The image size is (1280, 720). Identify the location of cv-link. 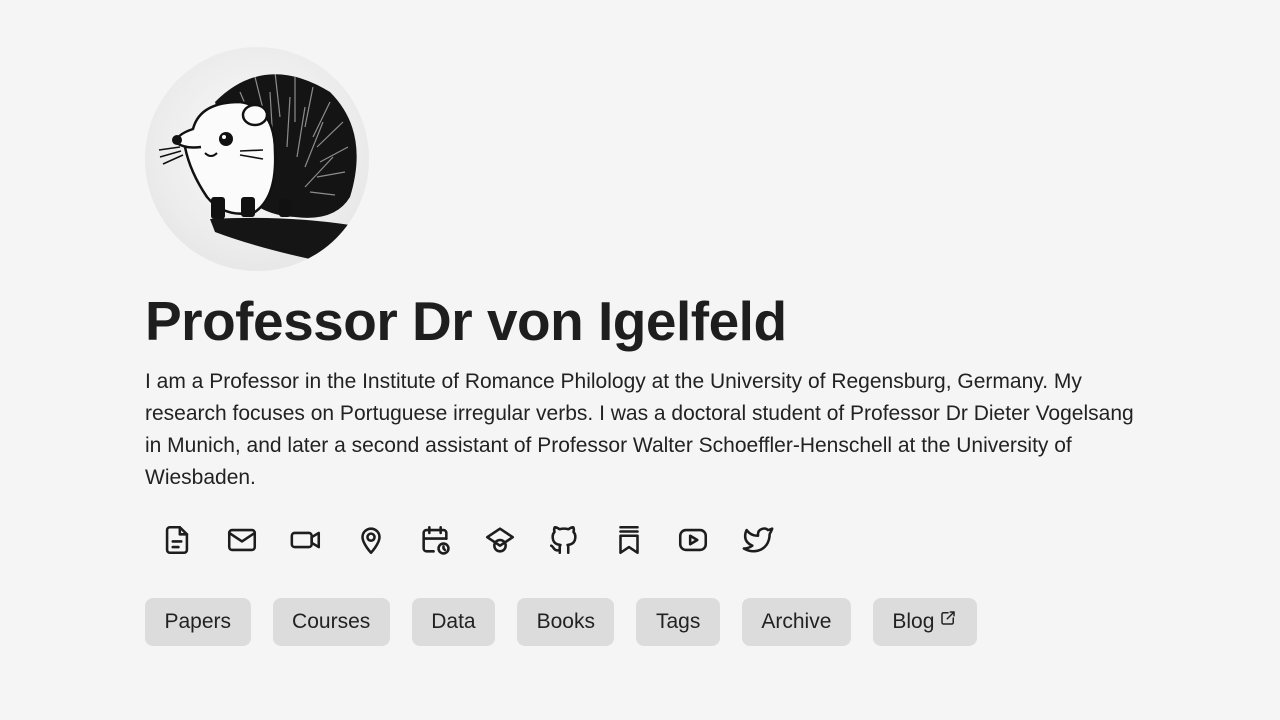
(177, 540).